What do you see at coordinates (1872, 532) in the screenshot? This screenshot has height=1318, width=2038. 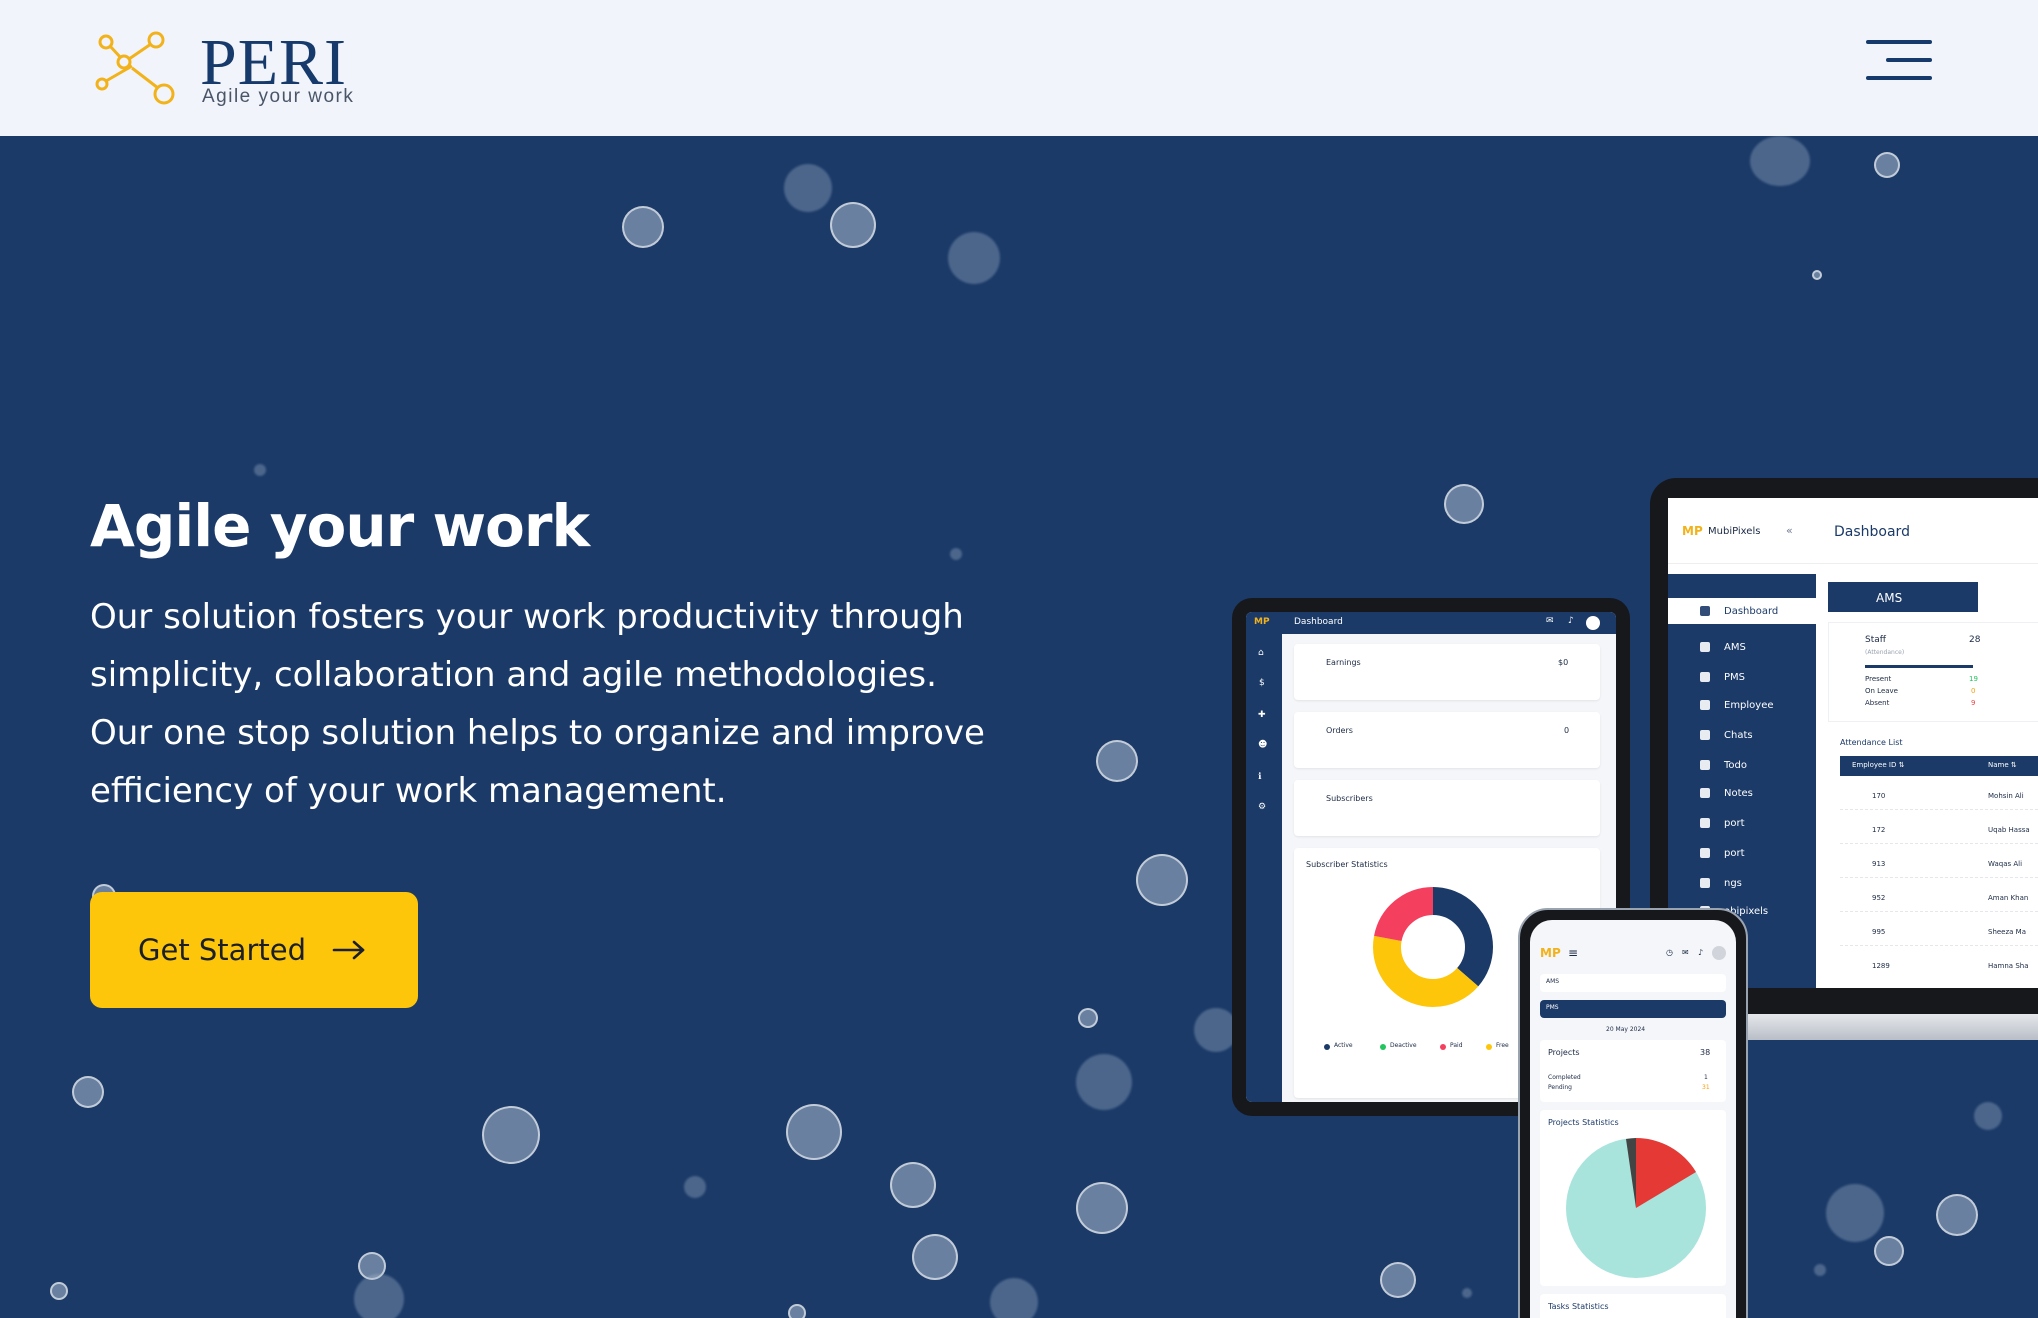 I see `laptop-dashboard-title: Dashboard` at bounding box center [1872, 532].